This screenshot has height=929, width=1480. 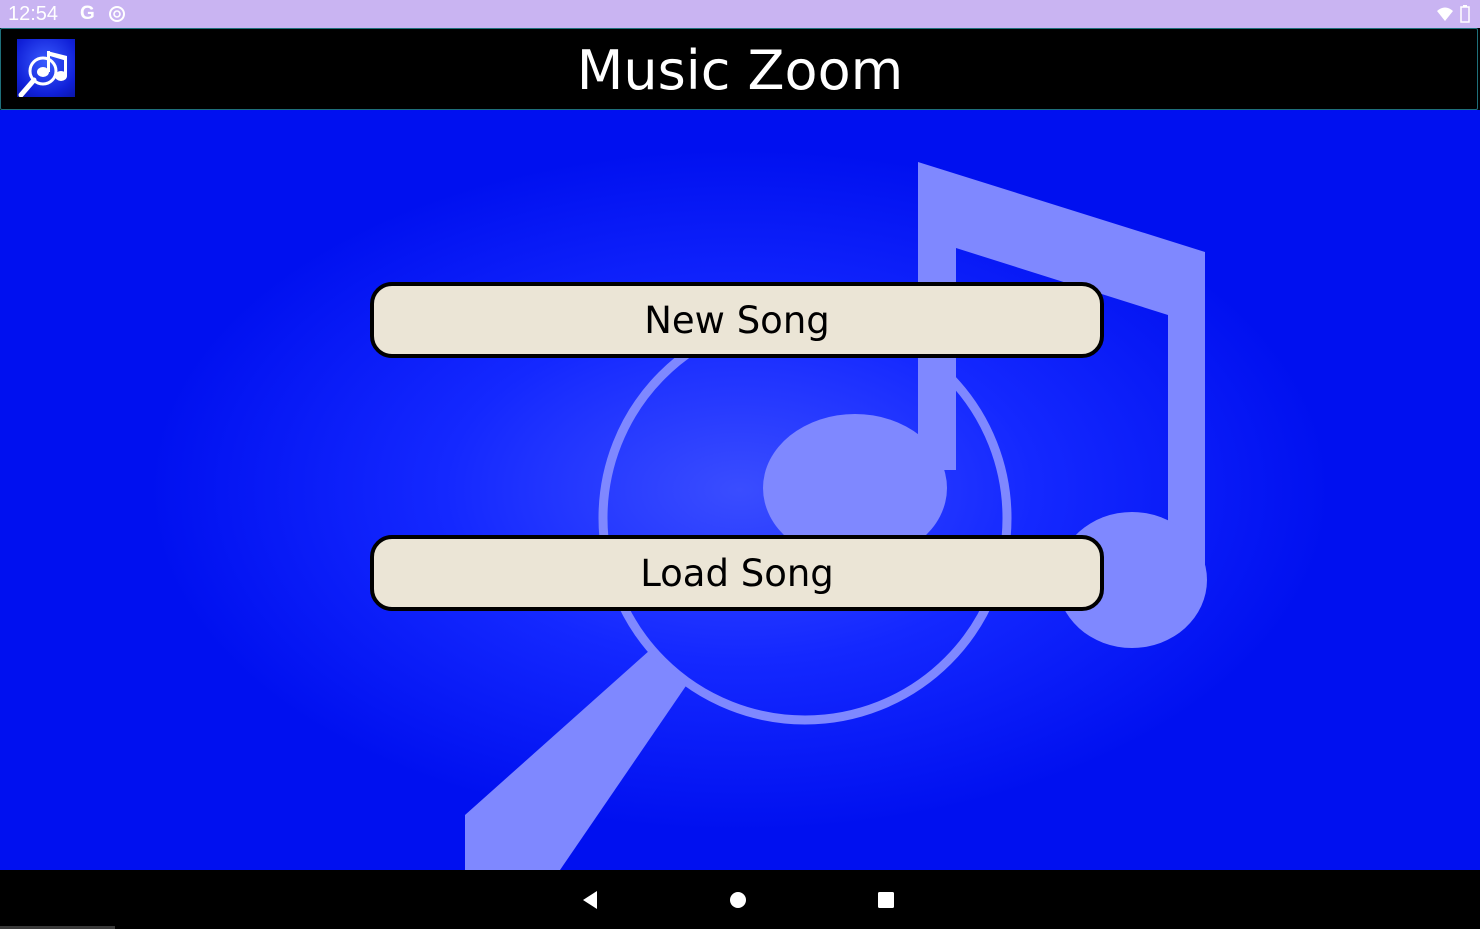 I want to click on wifi-icon, so click(x=1445, y=14).